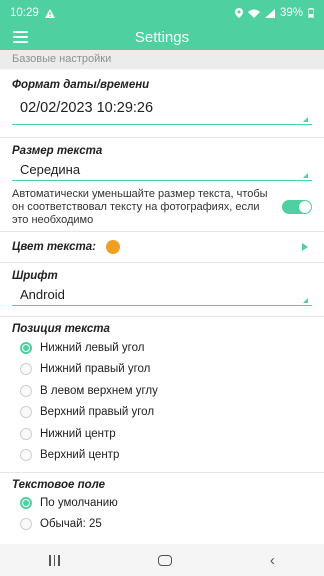 The width and height of the screenshot is (324, 576). Describe the element at coordinates (24, 13) in the screenshot. I see `status-time: 10:29` at that location.